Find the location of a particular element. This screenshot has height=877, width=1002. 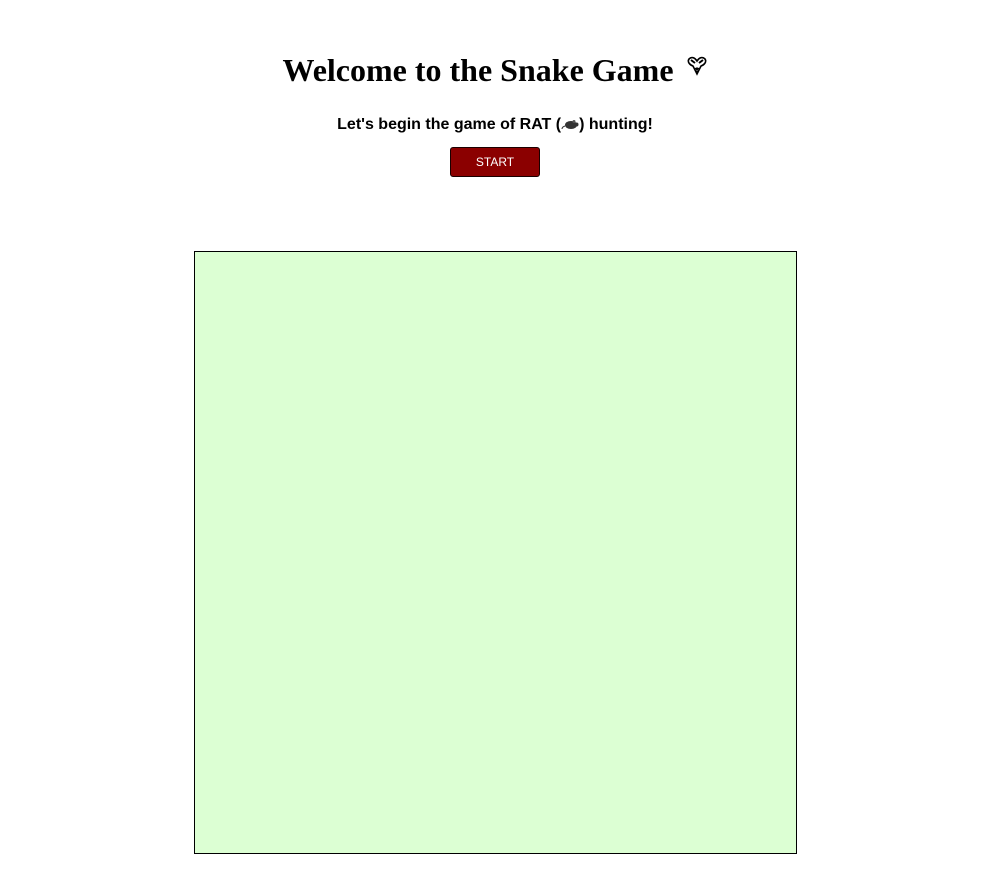

intro-text: Let's begin the game of RAT ( ) hunting! is located at coordinates (495, 125).